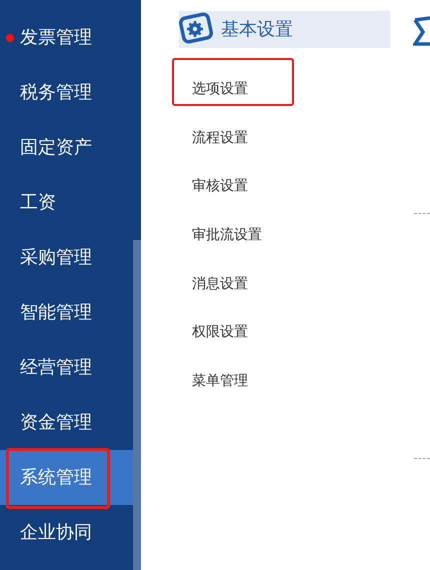 Image resolution: width=430 pixels, height=570 pixels. Describe the element at coordinates (66, 257) in the screenshot. I see `sidebar-item: 采购管理` at that location.